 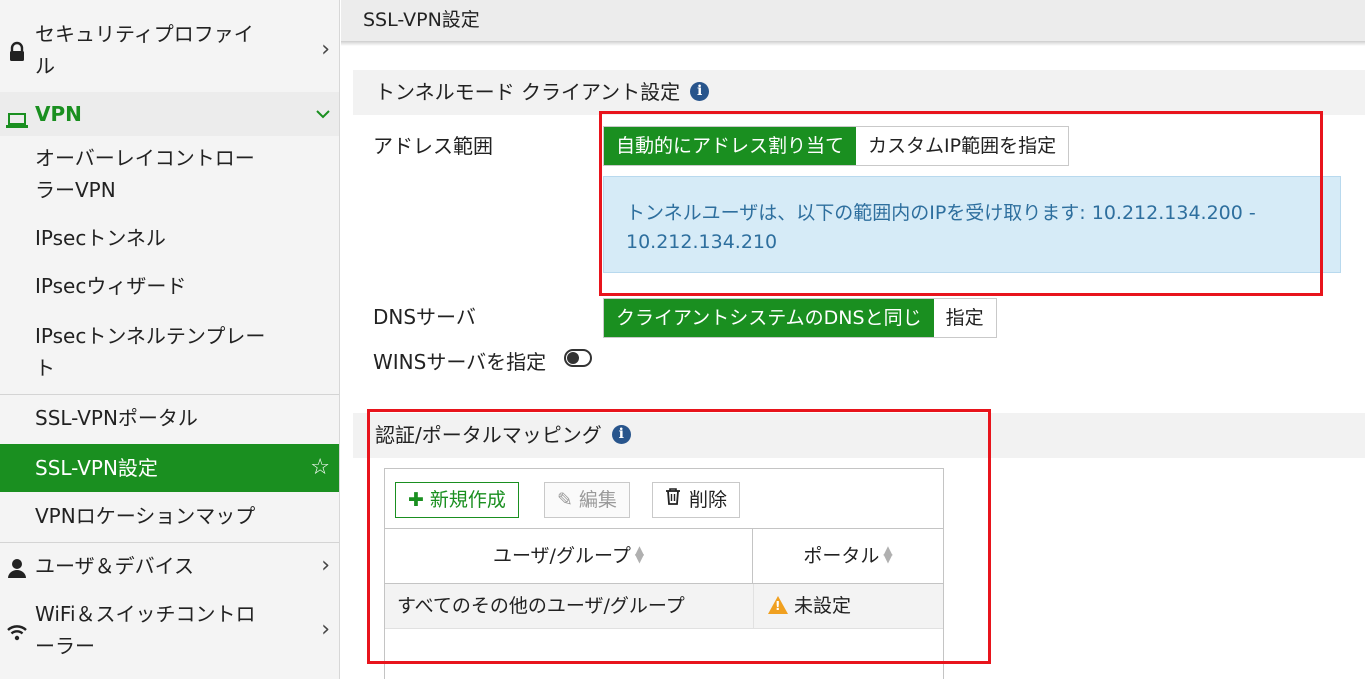 What do you see at coordinates (111, 286) in the screenshot?
I see `sidebar-item-label: IPsecウィザード` at bounding box center [111, 286].